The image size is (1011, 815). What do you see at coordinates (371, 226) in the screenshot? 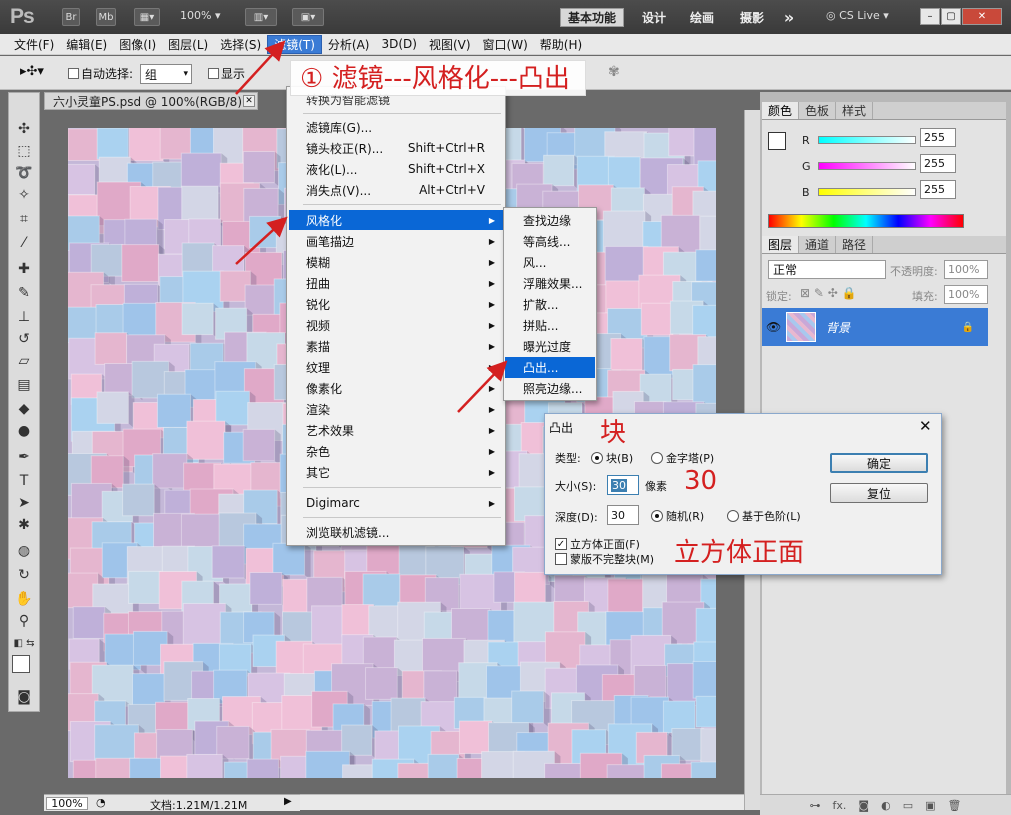
I see `annotation-arrows` at bounding box center [371, 226].